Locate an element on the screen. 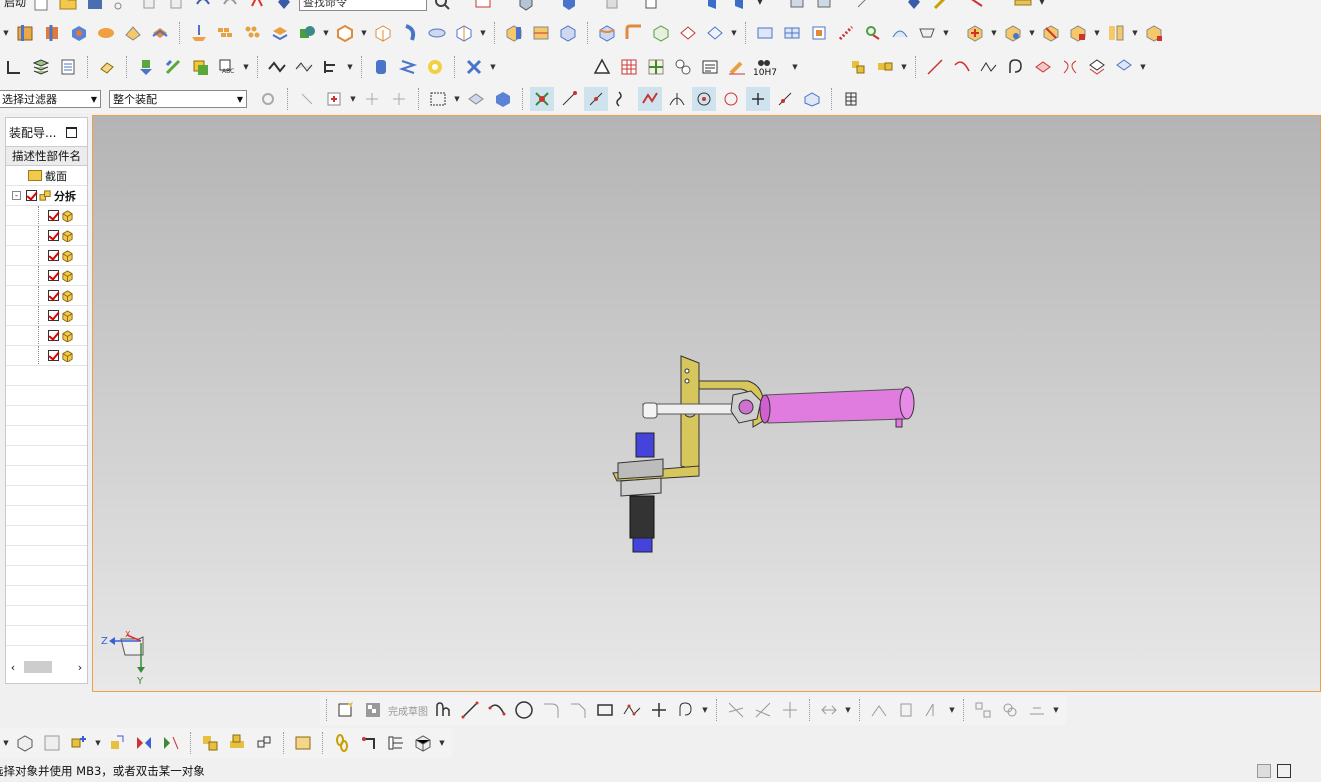  scroll-right-icon: › is located at coordinates (80, 667).